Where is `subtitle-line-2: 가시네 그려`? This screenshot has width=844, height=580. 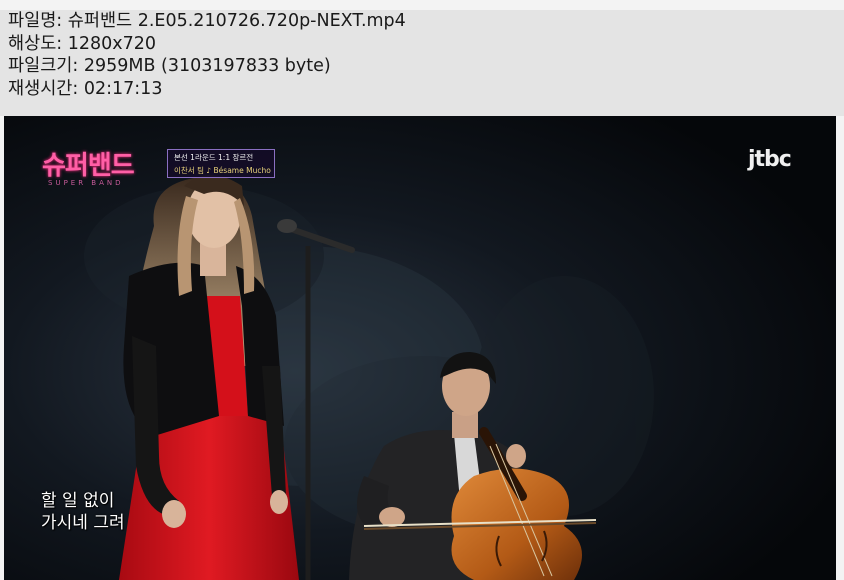 subtitle-line-2: 가시네 그려 is located at coordinates (83, 523).